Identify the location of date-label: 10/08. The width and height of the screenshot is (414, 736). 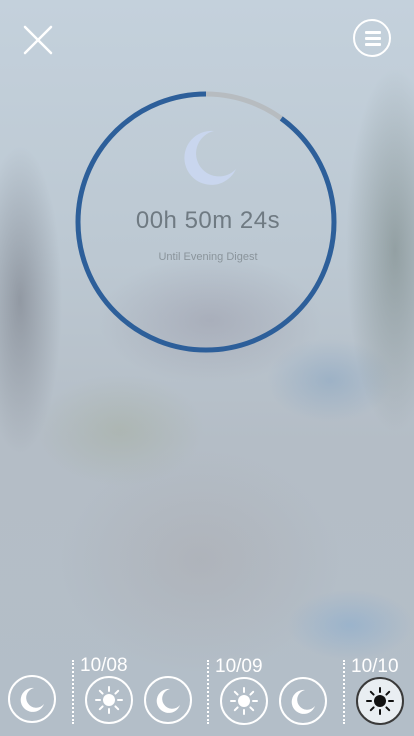
(104, 665).